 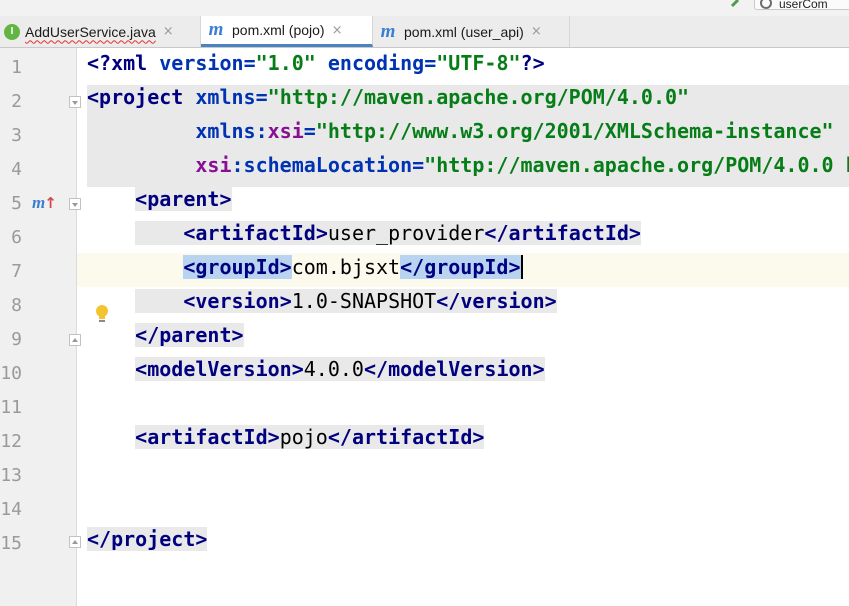 I want to click on line-number: 5, so click(x=16, y=203).